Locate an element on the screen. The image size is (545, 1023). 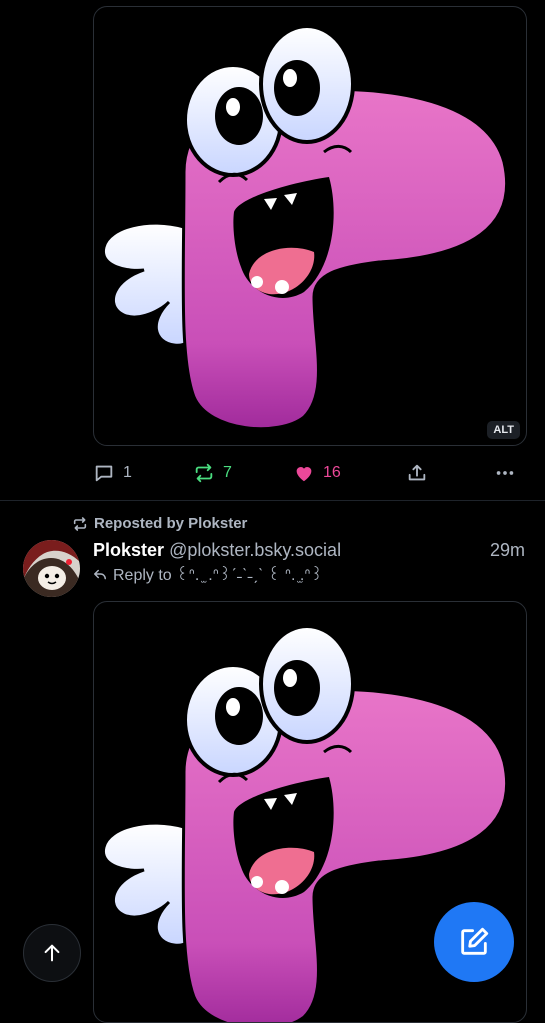
reply-icon is located at coordinates (104, 473).